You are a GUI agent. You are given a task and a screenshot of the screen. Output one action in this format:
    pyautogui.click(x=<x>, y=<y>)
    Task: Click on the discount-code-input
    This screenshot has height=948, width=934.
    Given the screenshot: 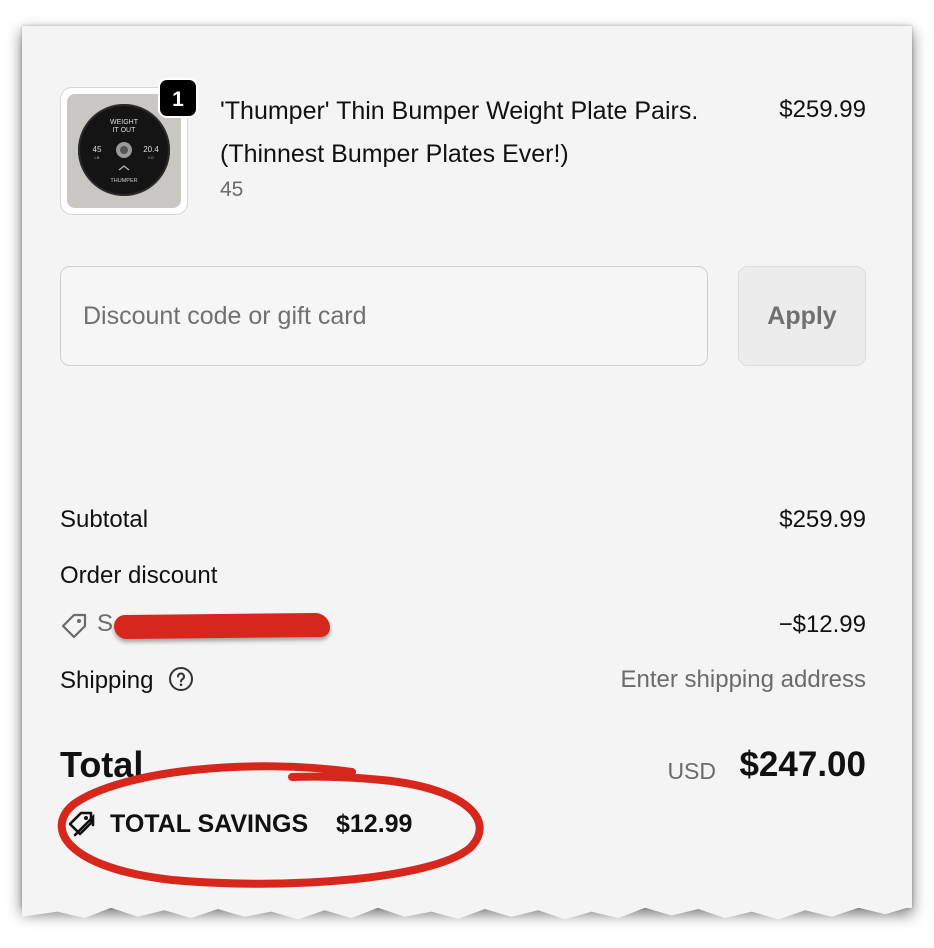 What is the action you would take?
    pyautogui.click(x=384, y=316)
    